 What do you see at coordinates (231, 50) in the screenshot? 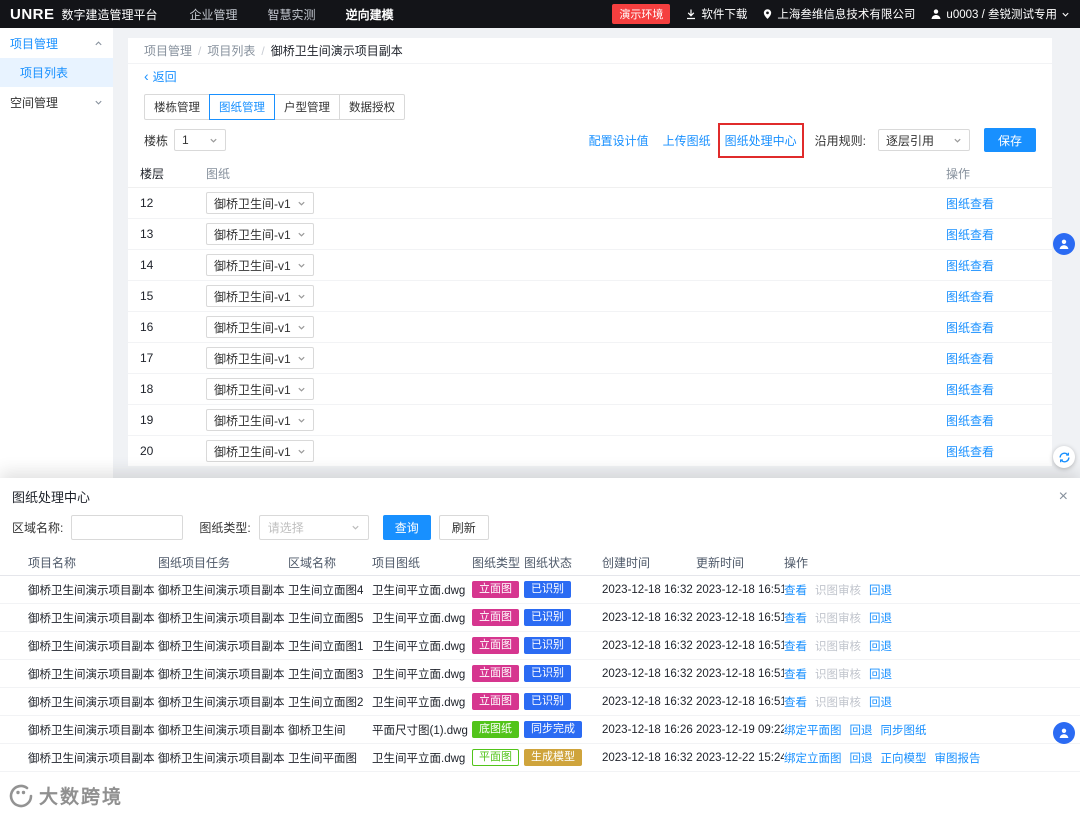
I see `breadcrumb-project-list: 项目列表` at bounding box center [231, 50].